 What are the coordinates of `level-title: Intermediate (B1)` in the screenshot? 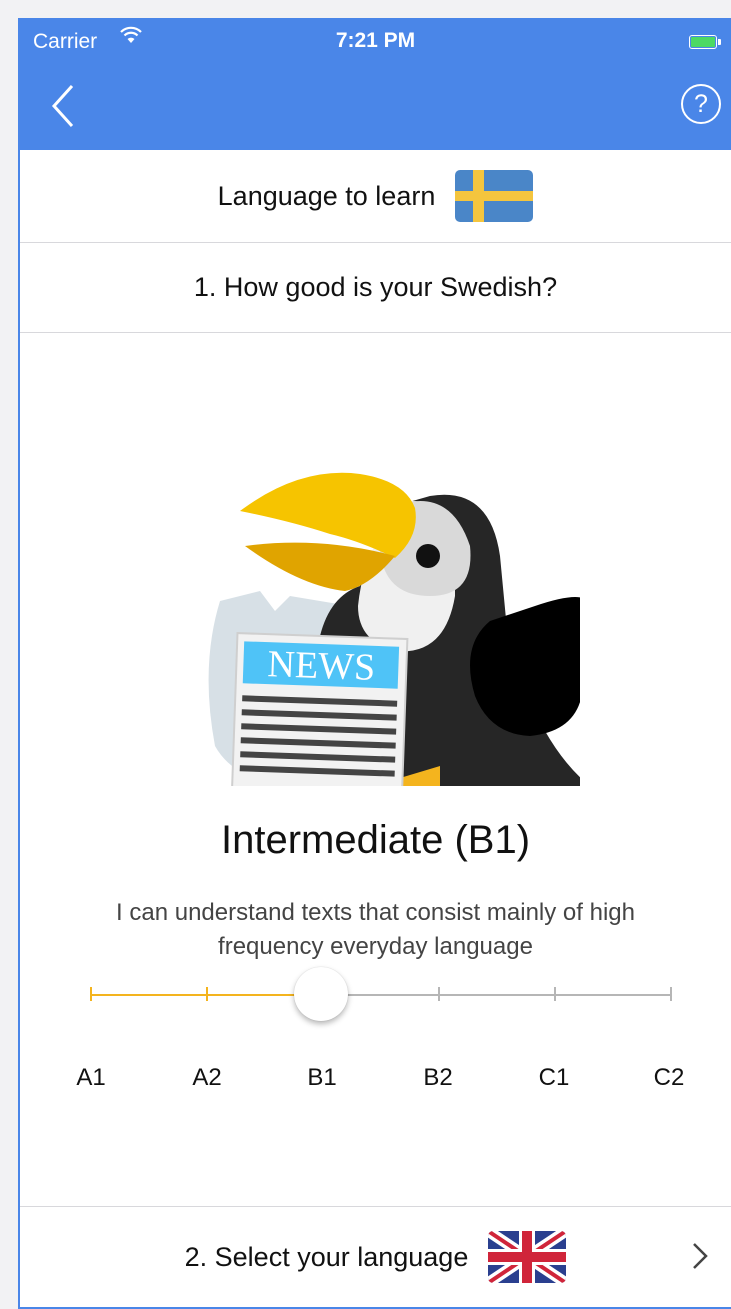 It's located at (375, 840).